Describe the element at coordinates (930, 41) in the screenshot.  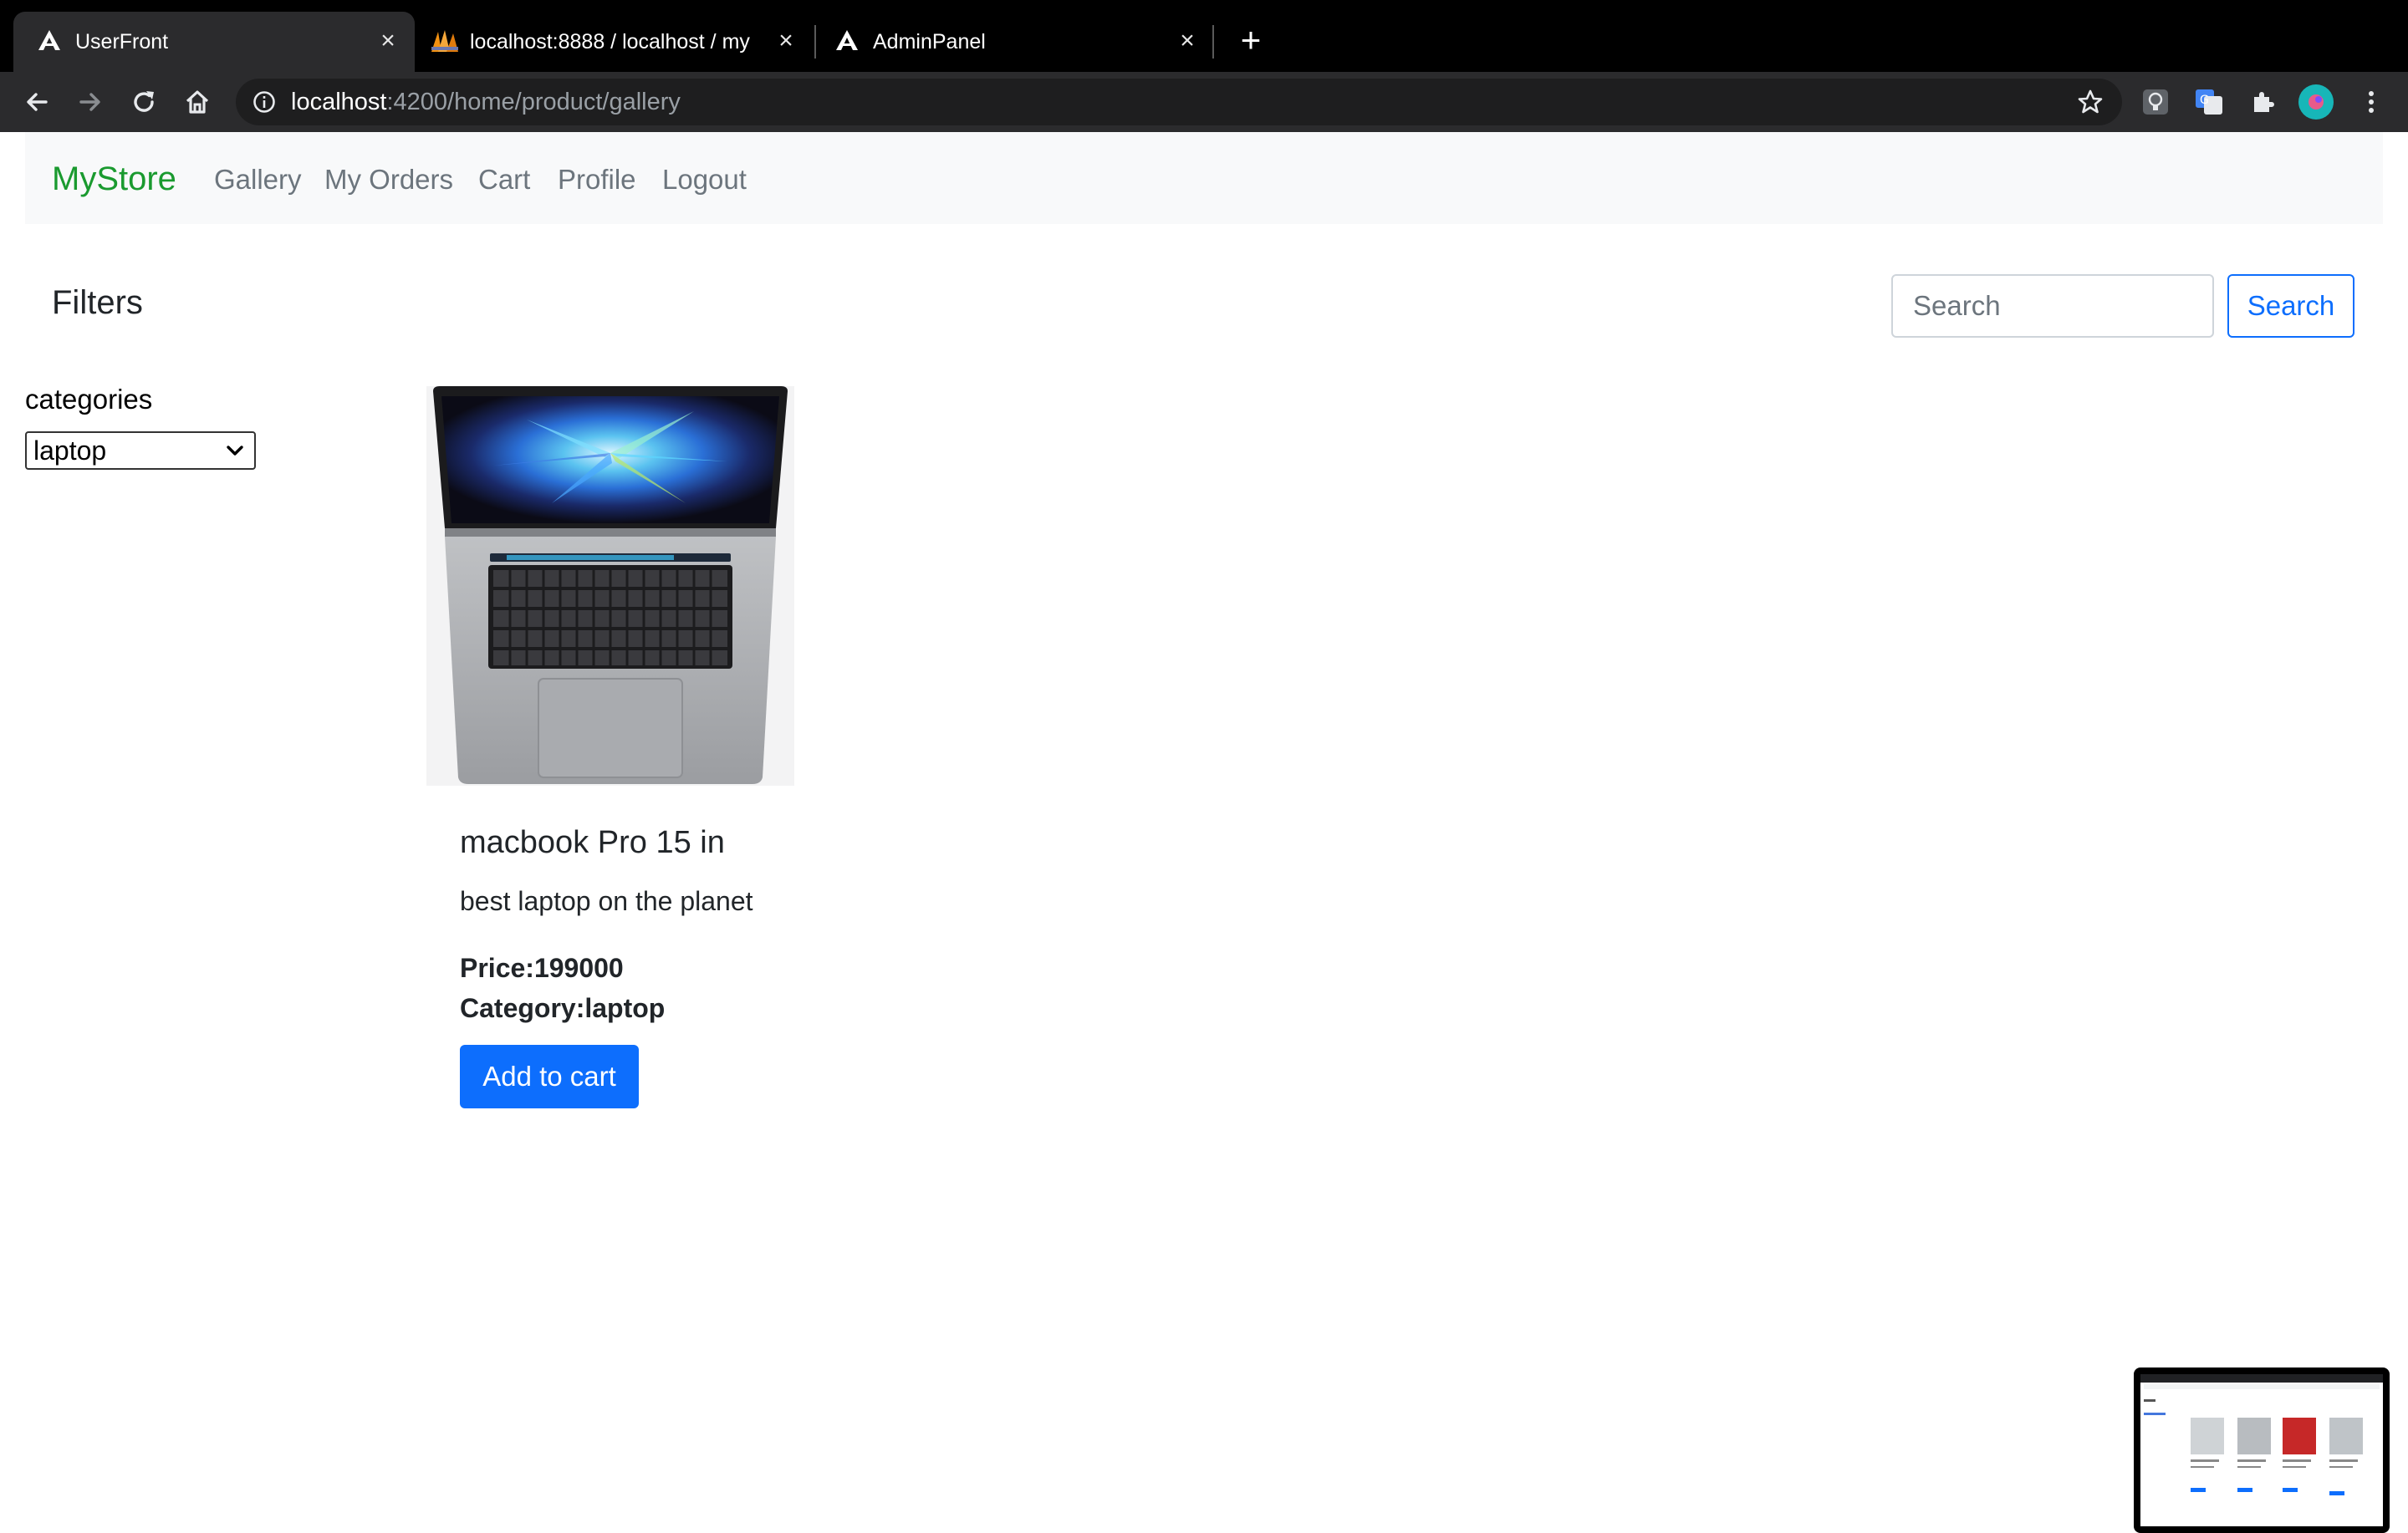
I see `tab-title: AdminPanel` at that location.